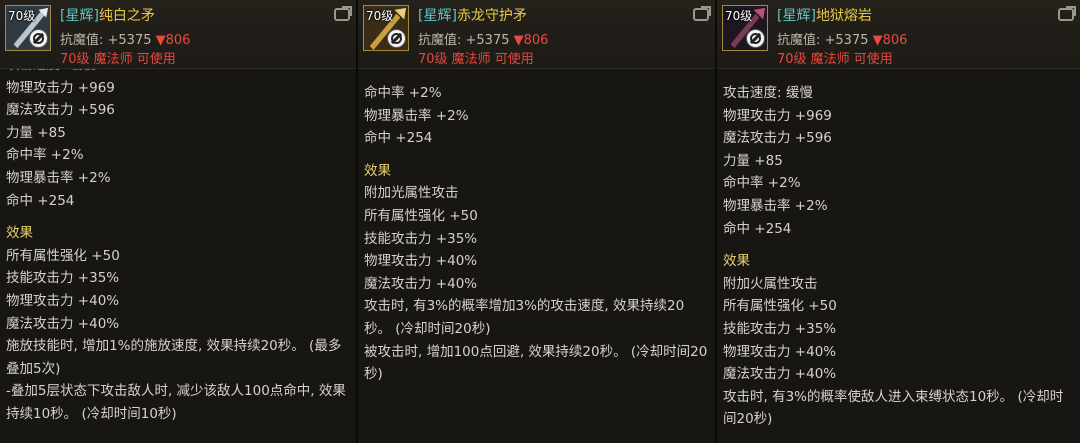 This screenshot has height=443, width=1080. Describe the element at coordinates (491, 16) in the screenshot. I see `item-name: 赤龙守护矛` at that location.